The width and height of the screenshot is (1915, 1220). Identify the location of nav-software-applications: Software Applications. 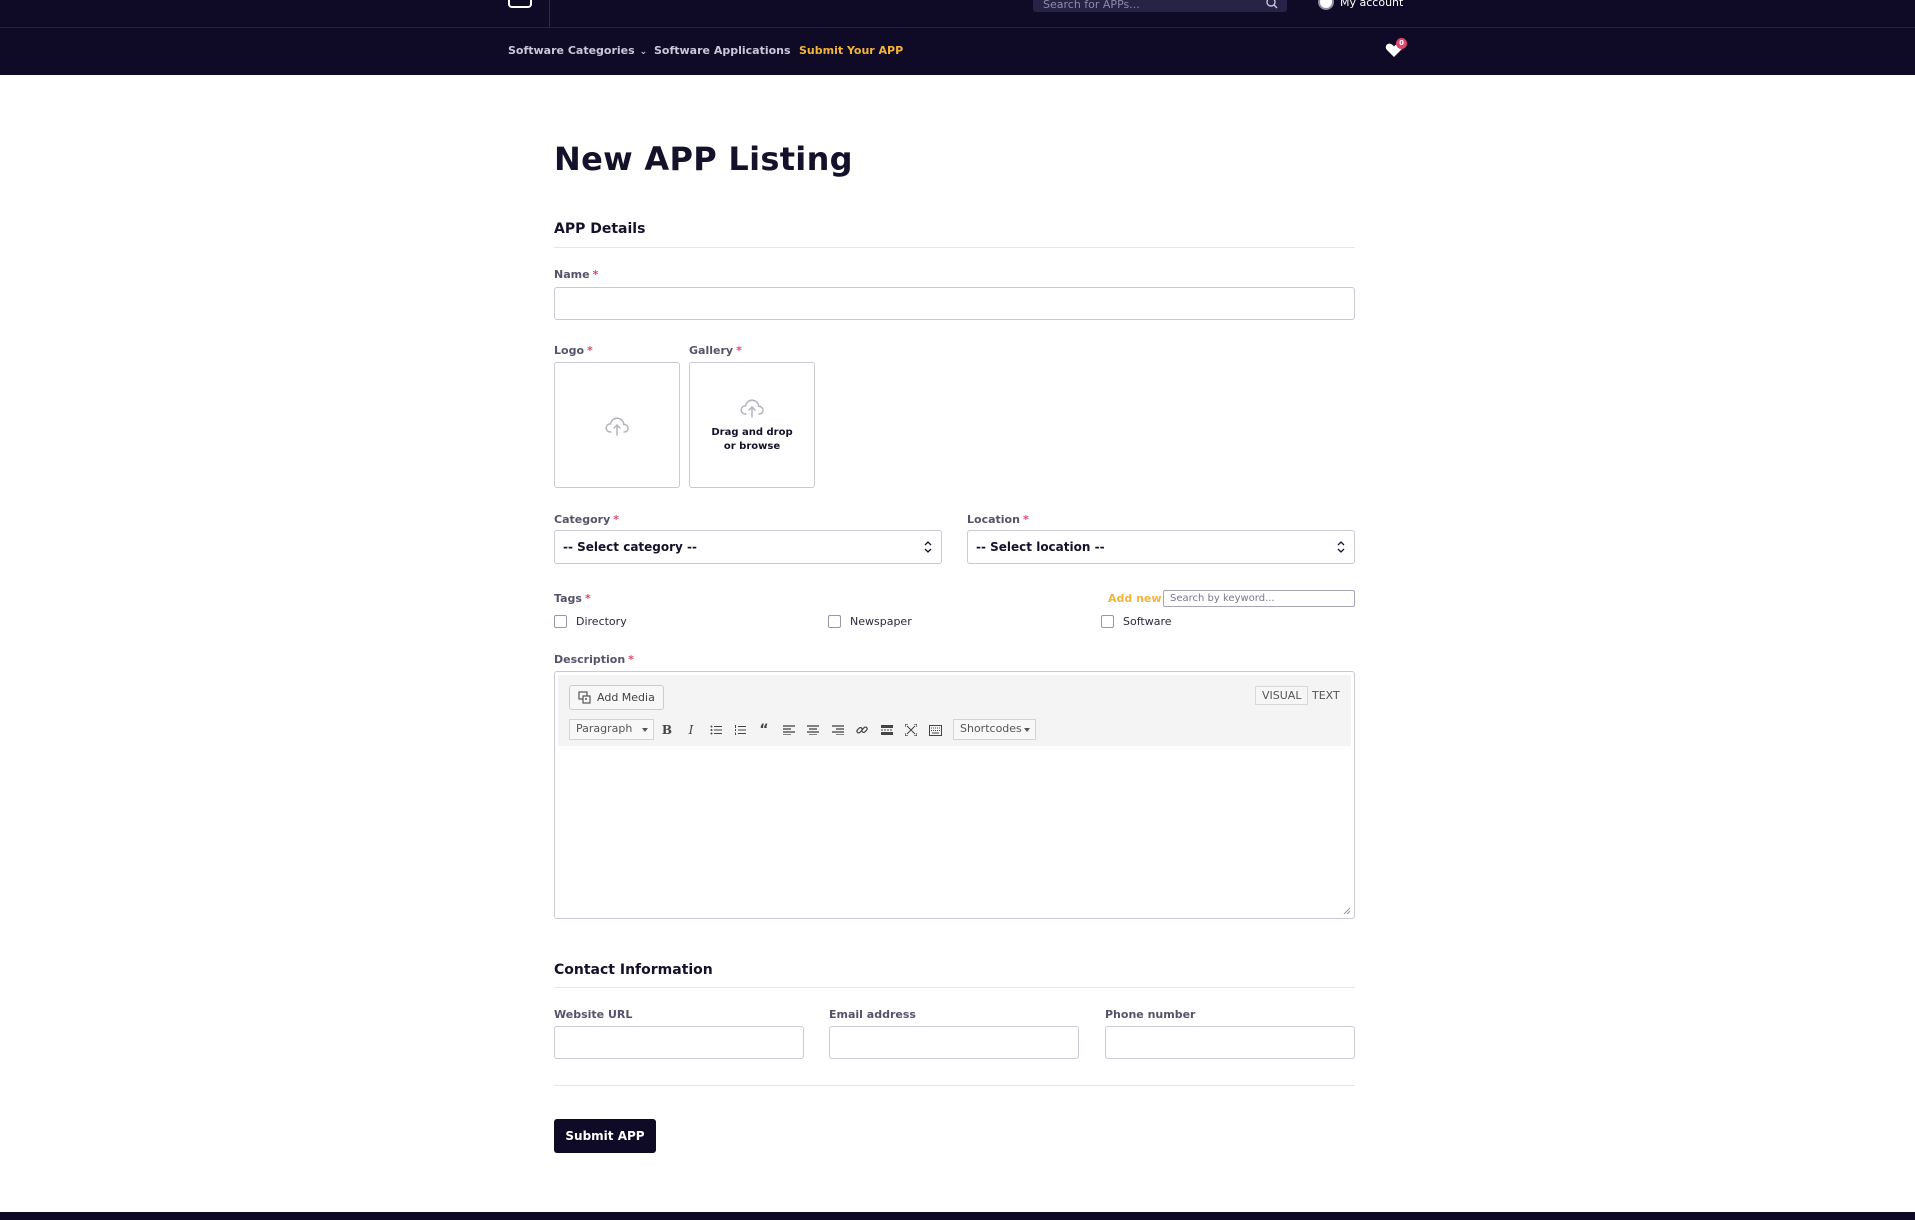
(722, 50).